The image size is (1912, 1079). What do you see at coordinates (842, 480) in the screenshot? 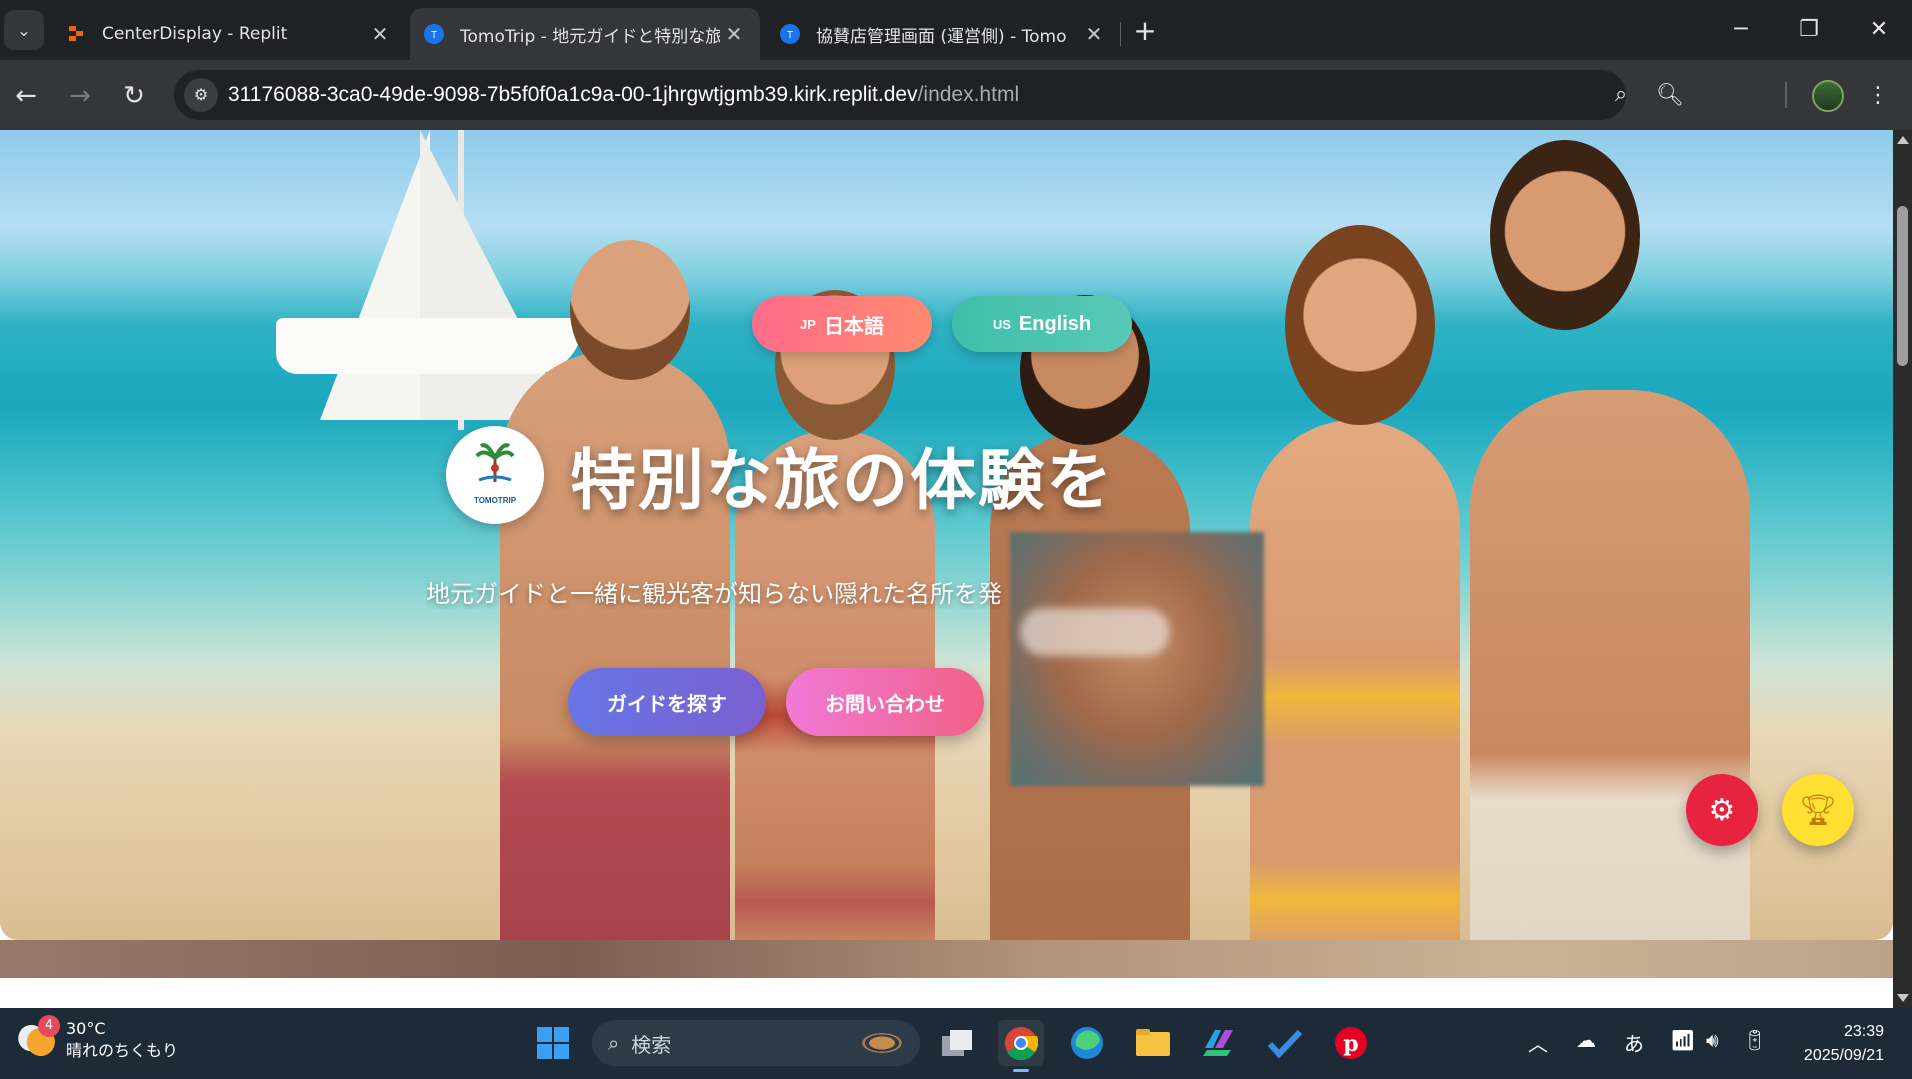
I see `hero-title: 特別な旅の体験を` at bounding box center [842, 480].